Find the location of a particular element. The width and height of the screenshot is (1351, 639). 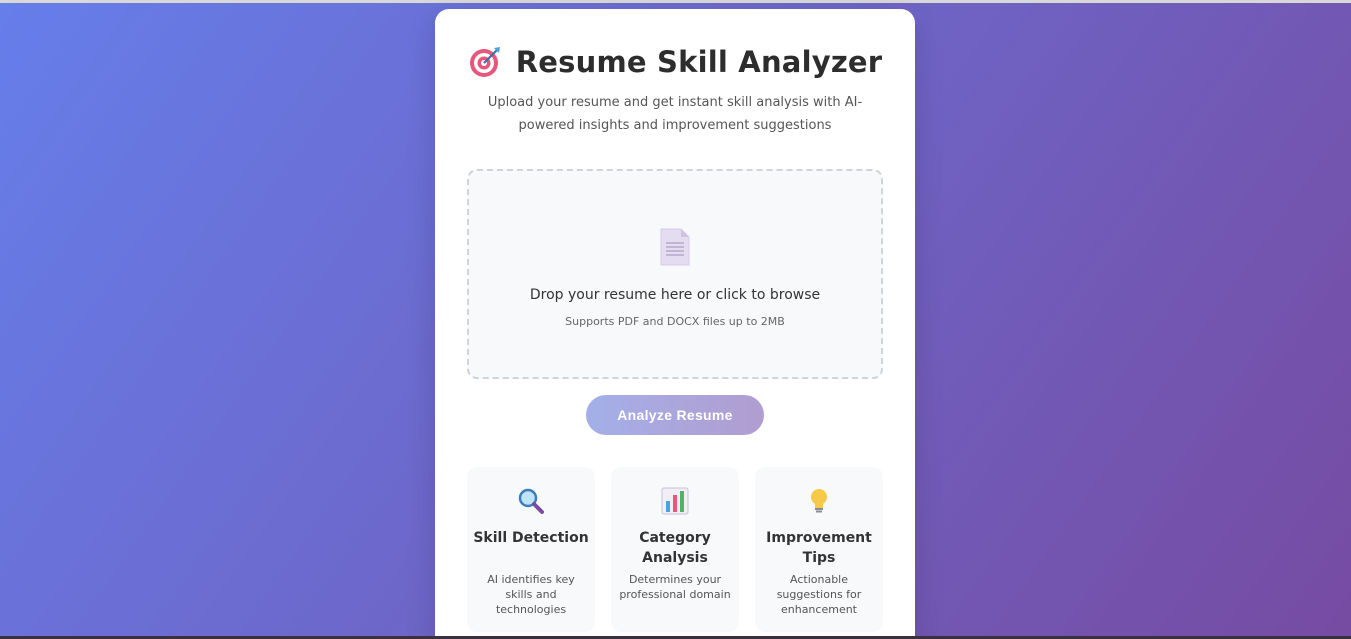

browser-top-border is located at coordinates (675, 1).